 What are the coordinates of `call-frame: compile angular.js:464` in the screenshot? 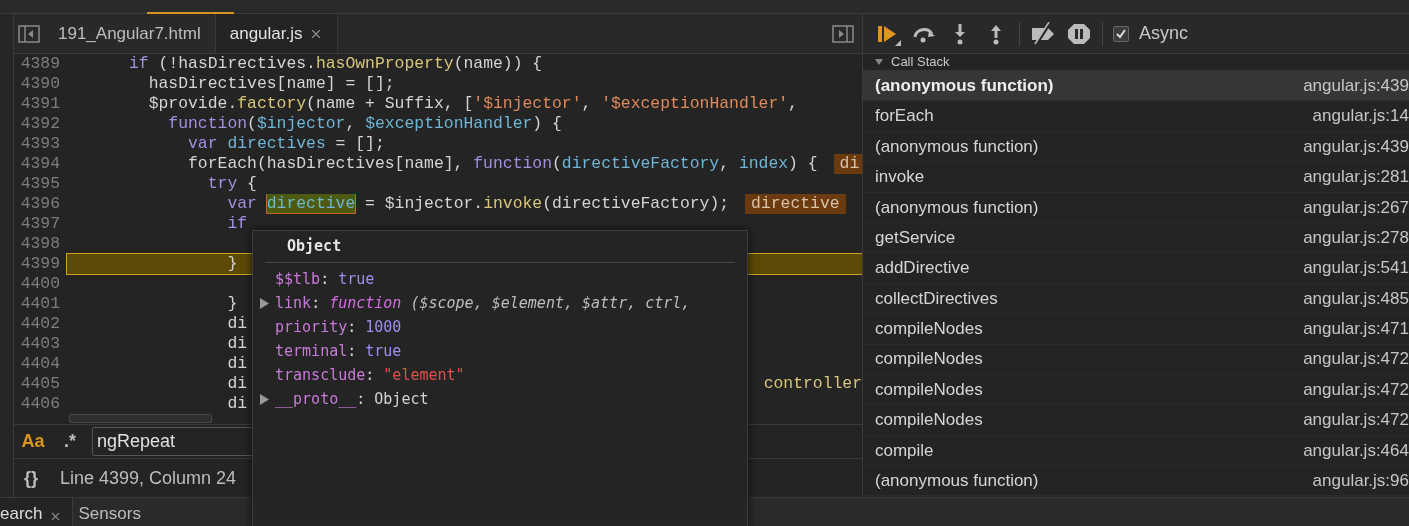 It's located at (1136, 451).